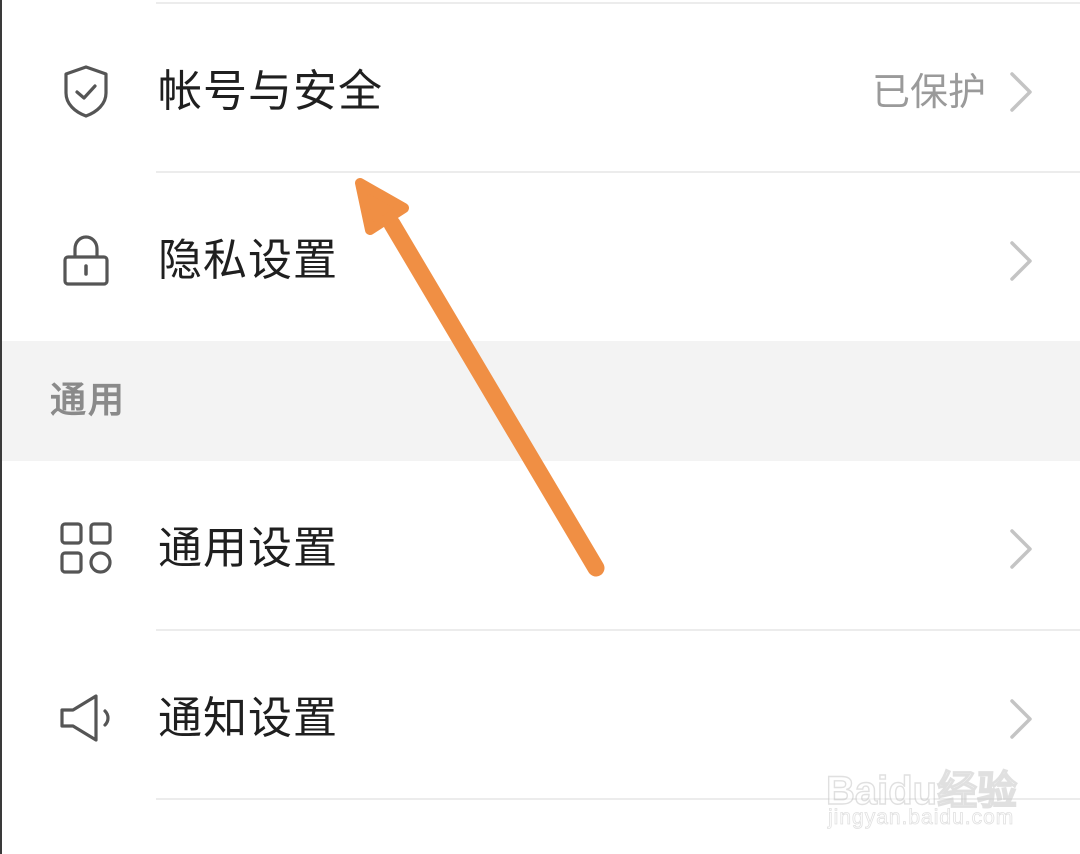 The image size is (1080, 854). What do you see at coordinates (928, 92) in the screenshot?
I see `status-text: 已保护` at bounding box center [928, 92].